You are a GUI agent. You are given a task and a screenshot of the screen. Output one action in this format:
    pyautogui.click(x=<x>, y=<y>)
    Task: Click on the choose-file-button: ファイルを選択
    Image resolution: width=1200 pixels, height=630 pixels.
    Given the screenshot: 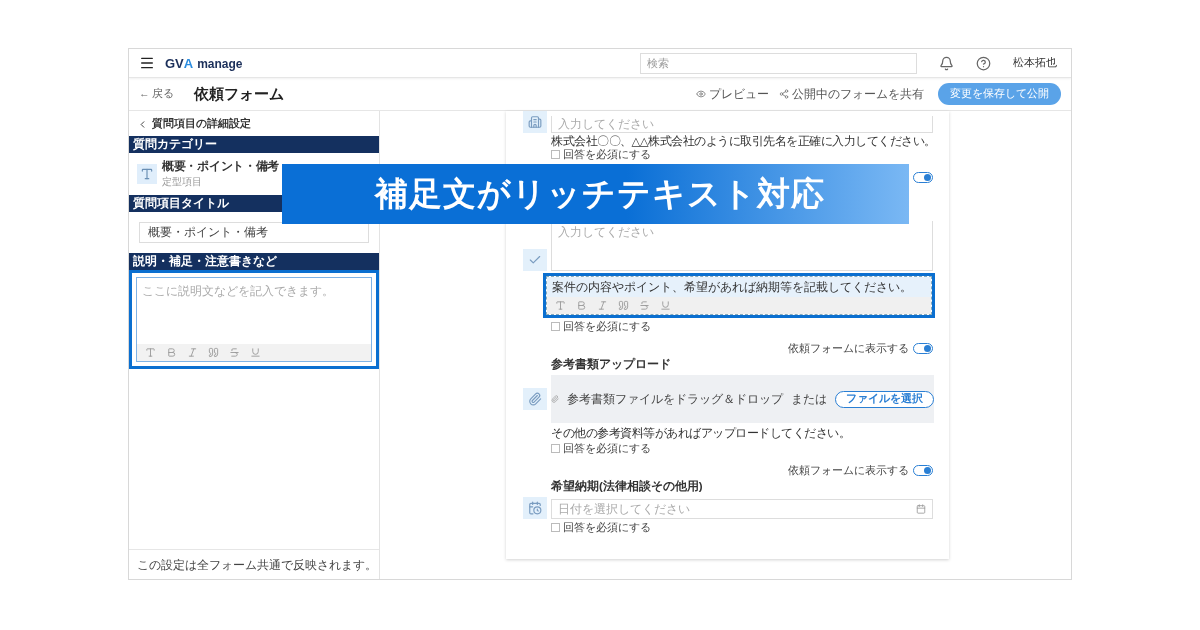 What is the action you would take?
    pyautogui.click(x=884, y=399)
    